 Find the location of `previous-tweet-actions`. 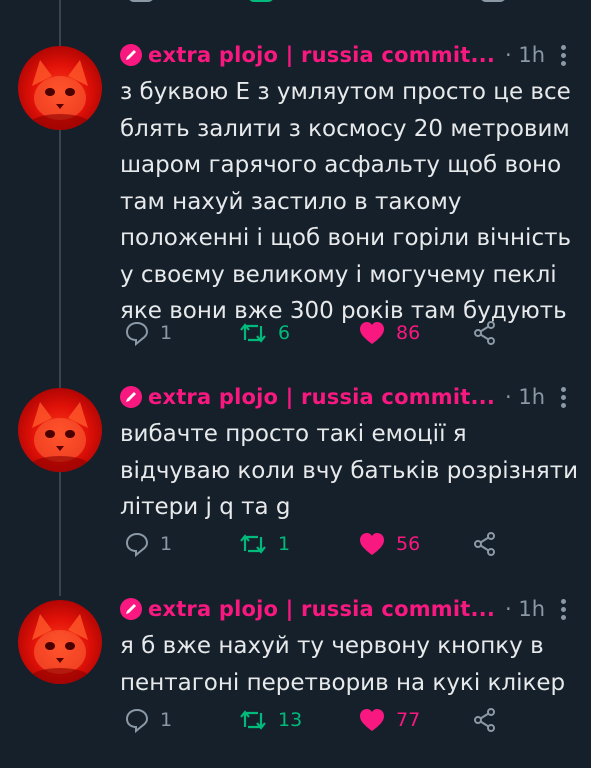

previous-tweet-actions is located at coordinates (320, 3).